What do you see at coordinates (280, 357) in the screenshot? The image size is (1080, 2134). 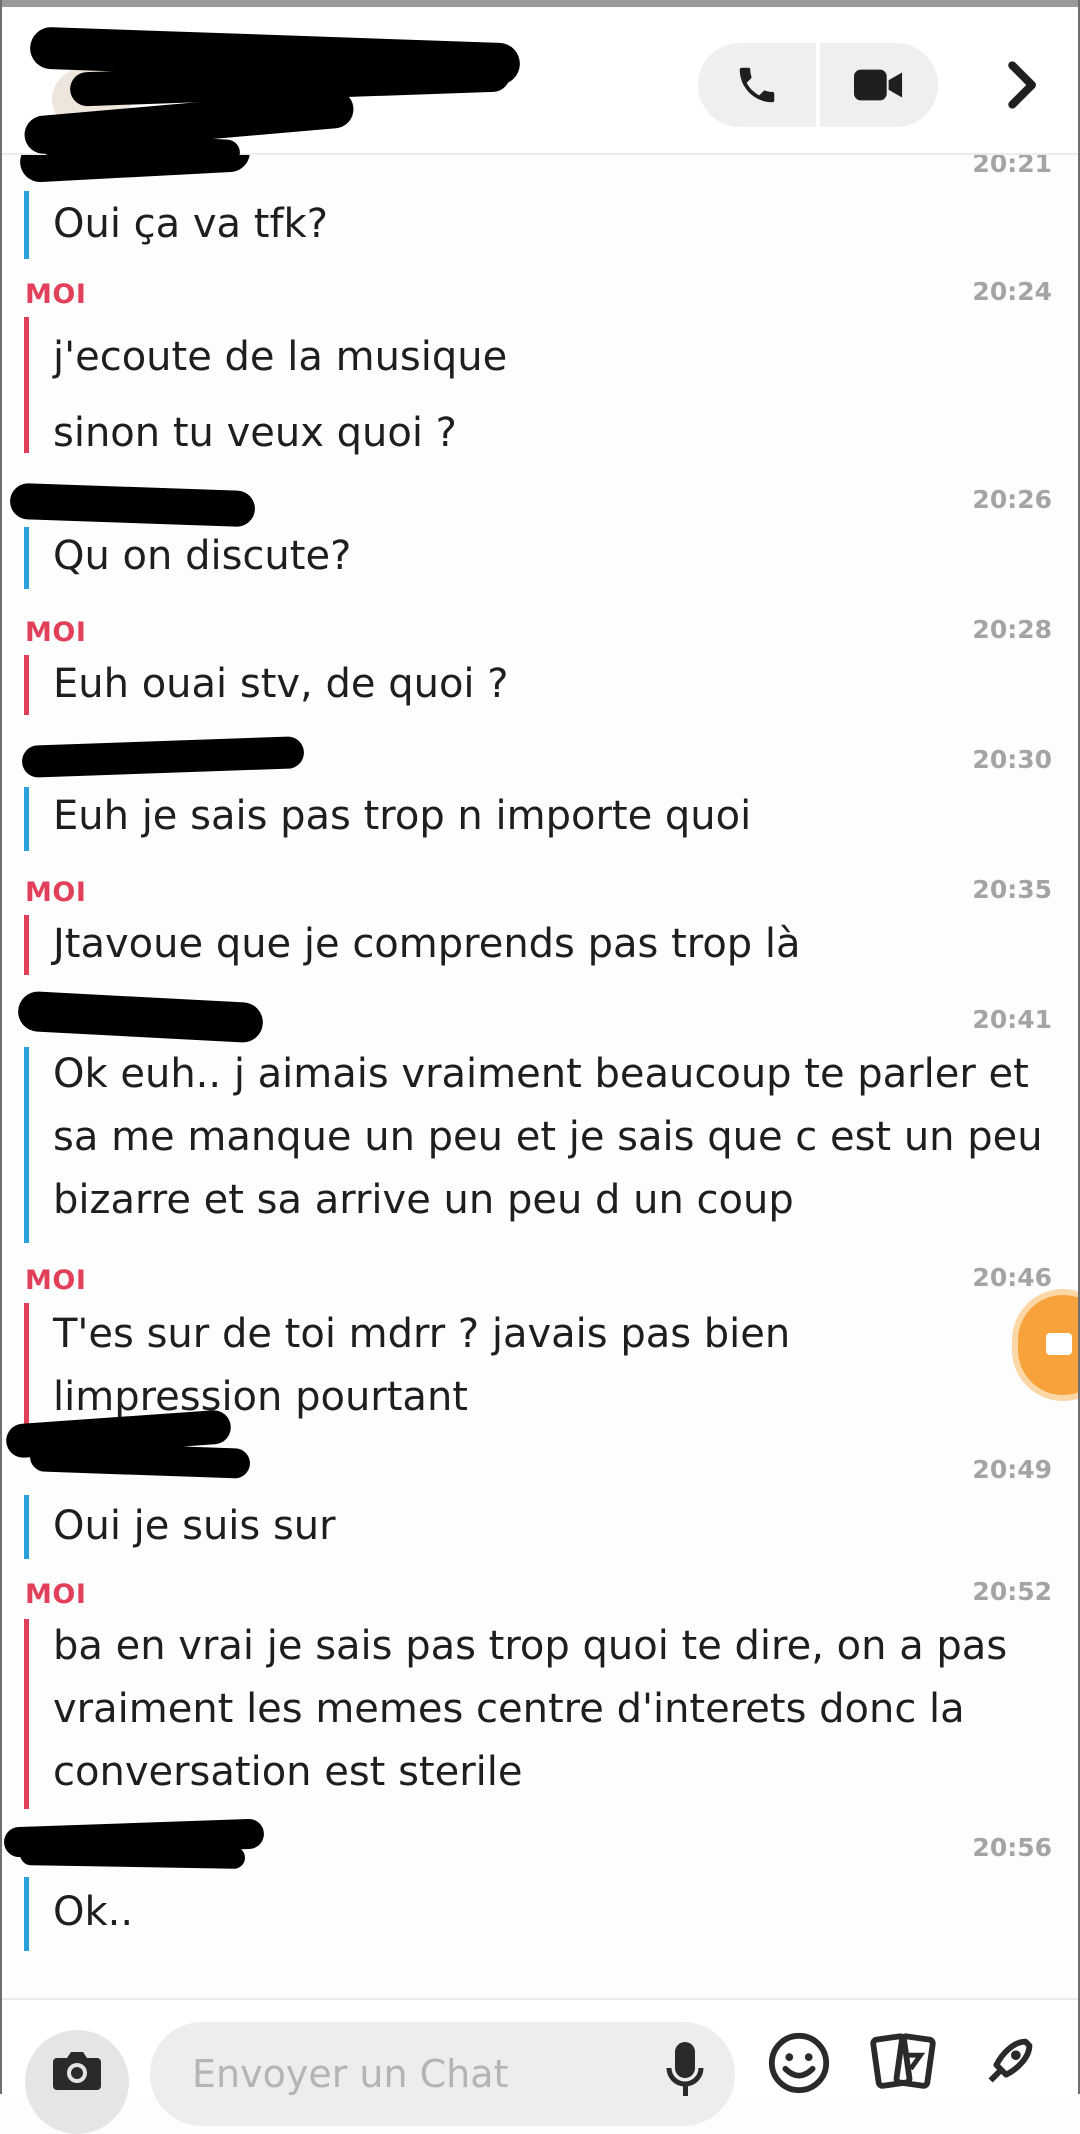 I see `message-line: j'ecoute de la musique` at bounding box center [280, 357].